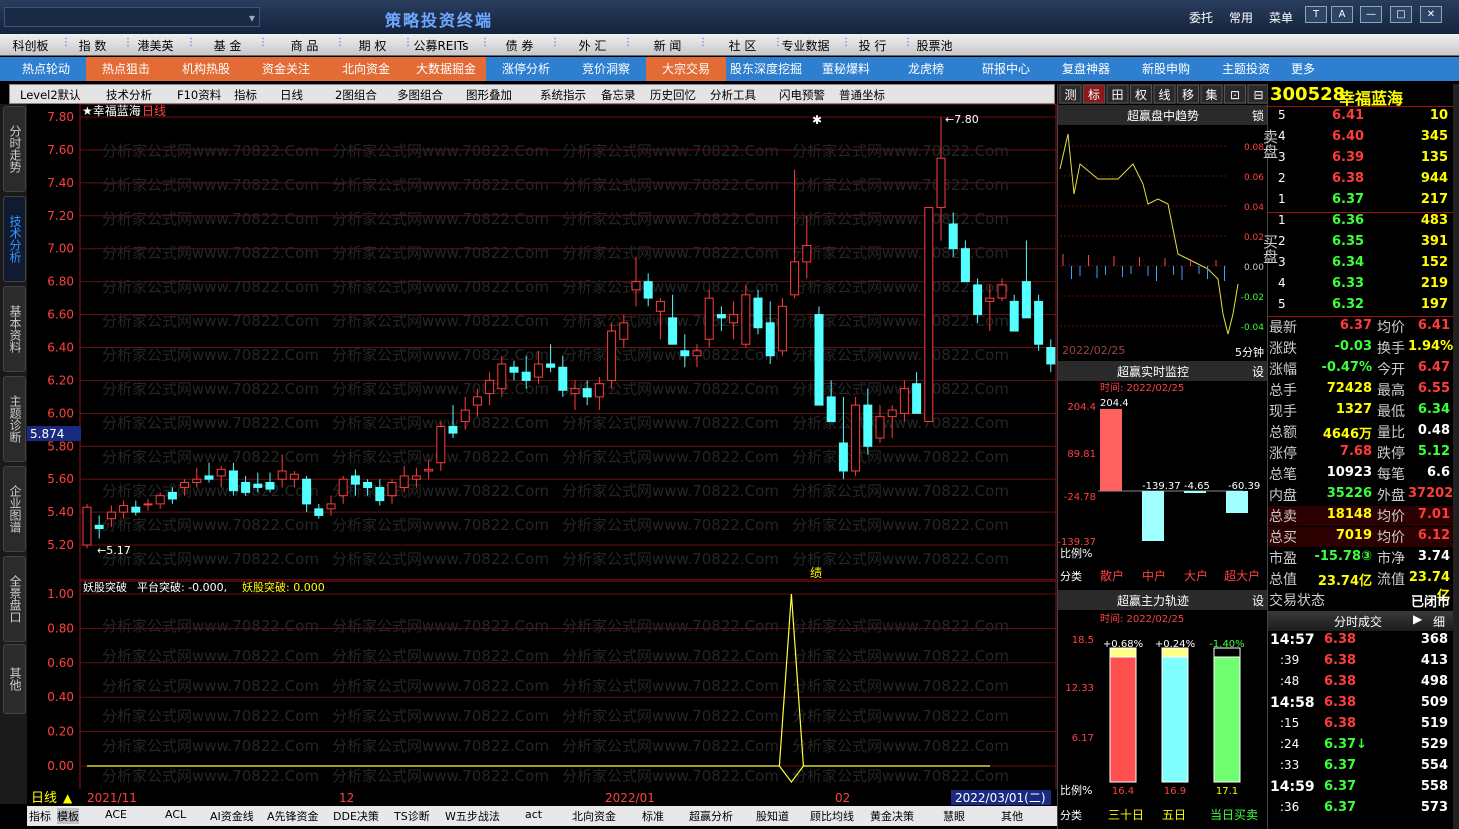  Describe the element at coordinates (14, 599) in the screenshot. I see `side-tab: 全景盘口` at that location.